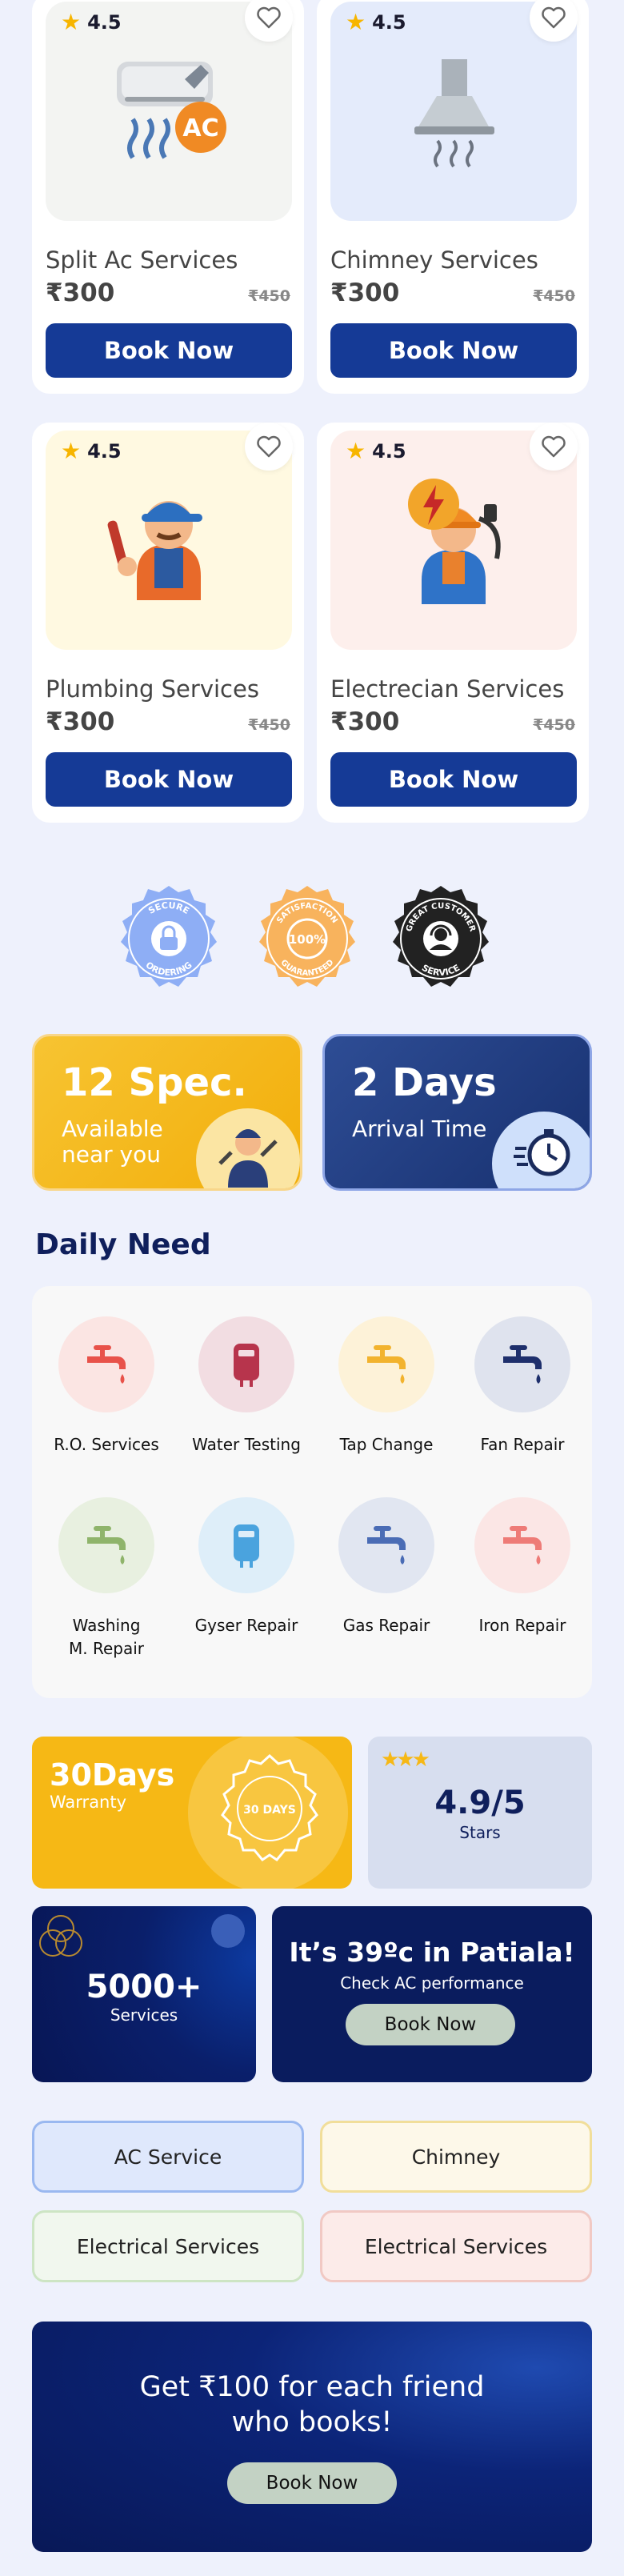  Describe the element at coordinates (246, 1625) in the screenshot. I see `service-label: Gyser Repair` at that location.